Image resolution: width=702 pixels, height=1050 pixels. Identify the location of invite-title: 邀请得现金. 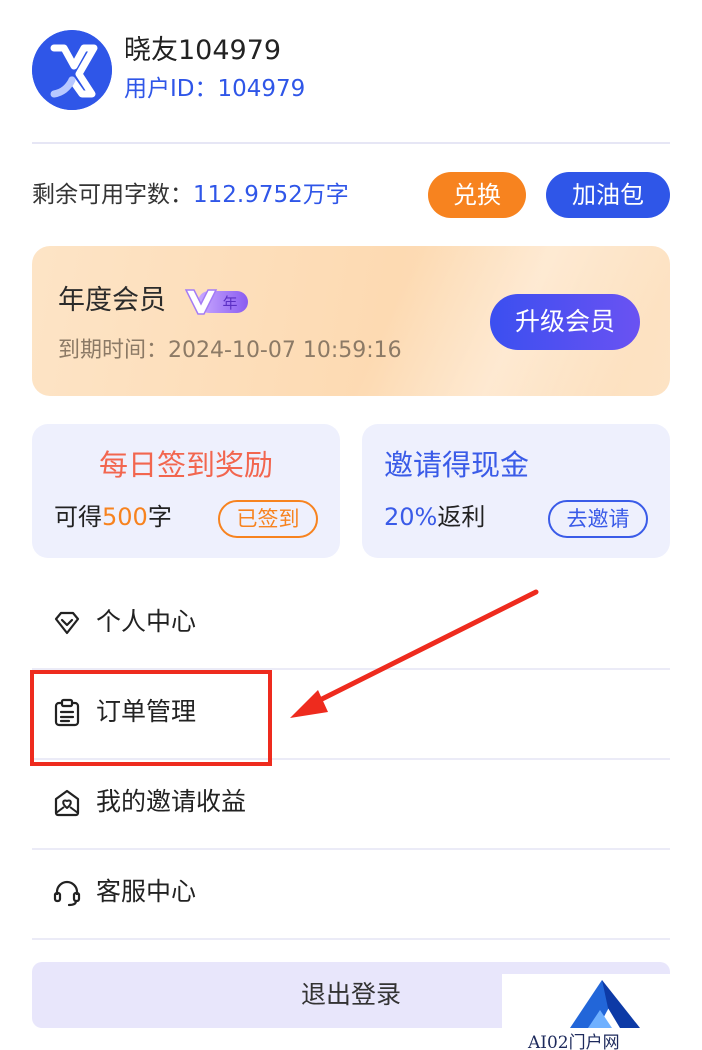
(457, 465).